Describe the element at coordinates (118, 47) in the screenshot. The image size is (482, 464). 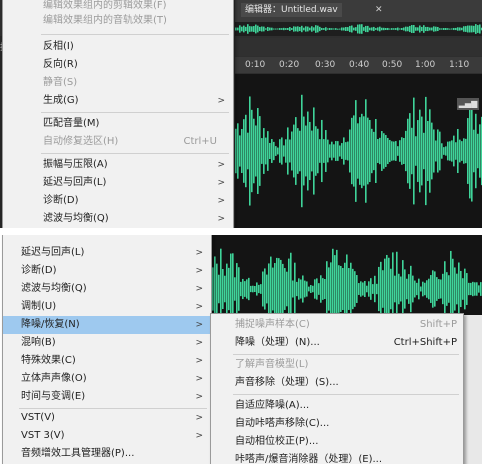
I see `menu-item-invert: 反相(I)` at that location.